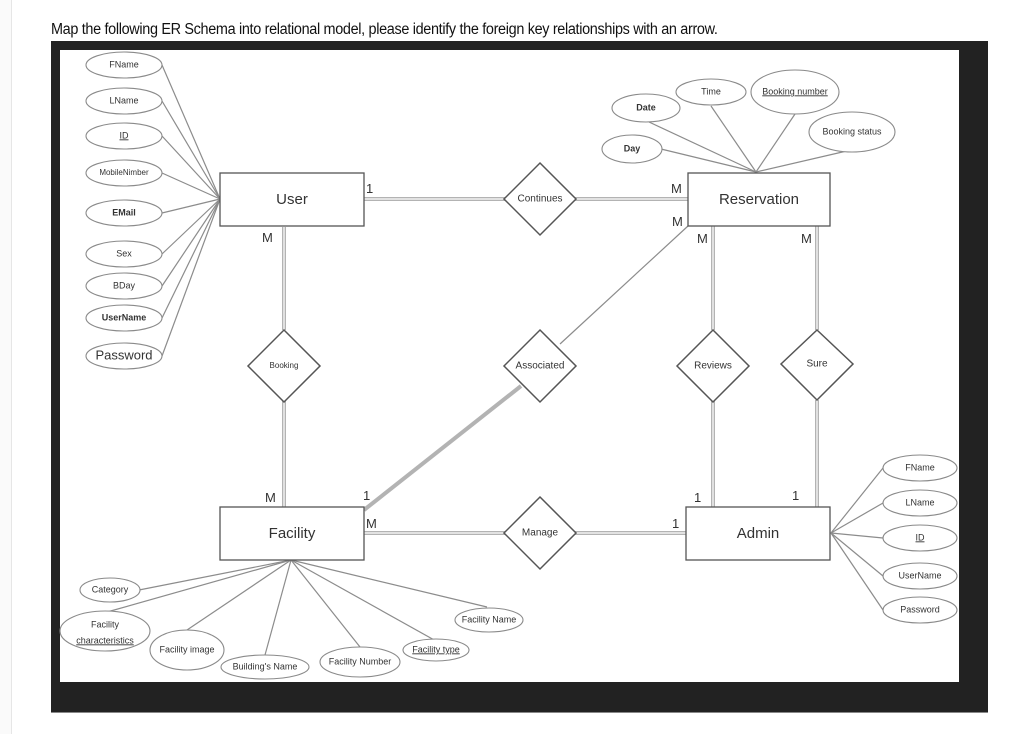 This screenshot has height=734, width=1024. I want to click on attribute-facility-characteristics: Facility characteristics, so click(105, 631).